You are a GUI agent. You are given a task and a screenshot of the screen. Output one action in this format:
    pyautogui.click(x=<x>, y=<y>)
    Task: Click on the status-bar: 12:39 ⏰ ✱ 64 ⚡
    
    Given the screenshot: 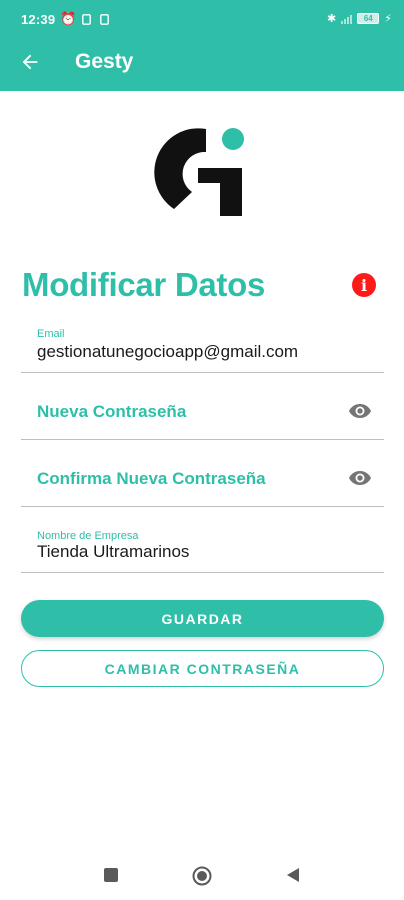 What is the action you would take?
    pyautogui.click(x=202, y=20)
    